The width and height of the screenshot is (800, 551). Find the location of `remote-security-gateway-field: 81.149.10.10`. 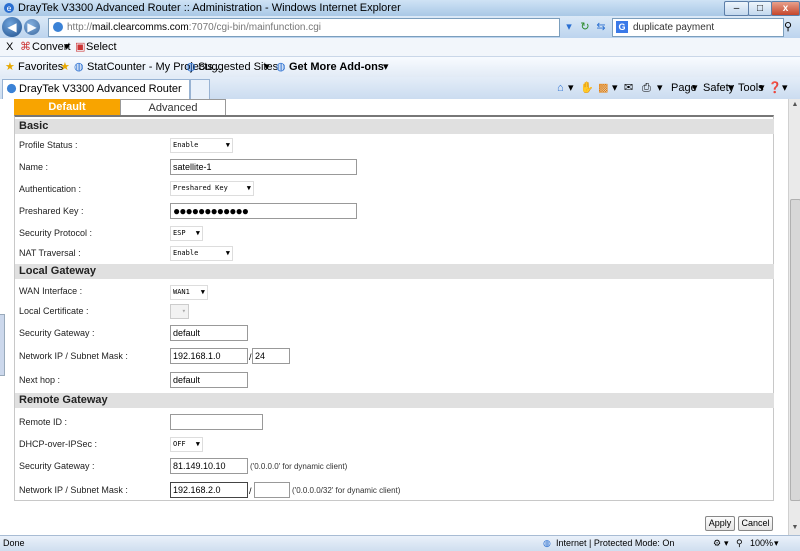

remote-security-gateway-field: 81.149.10.10 is located at coordinates (209, 466).